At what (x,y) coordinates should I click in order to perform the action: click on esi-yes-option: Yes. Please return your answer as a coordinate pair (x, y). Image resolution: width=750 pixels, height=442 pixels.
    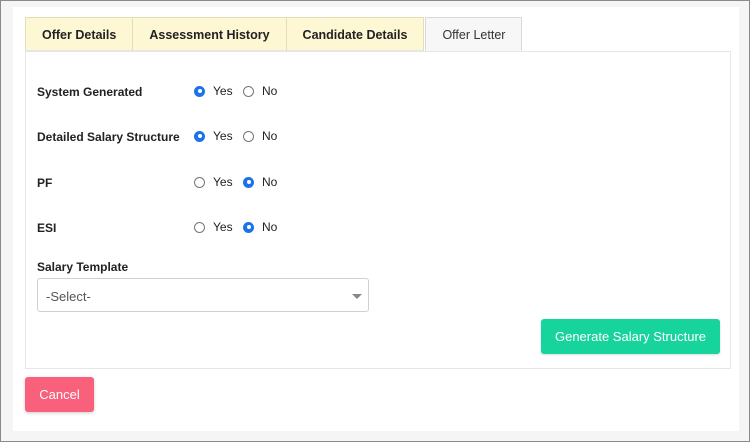
    Looking at the image, I should click on (213, 227).